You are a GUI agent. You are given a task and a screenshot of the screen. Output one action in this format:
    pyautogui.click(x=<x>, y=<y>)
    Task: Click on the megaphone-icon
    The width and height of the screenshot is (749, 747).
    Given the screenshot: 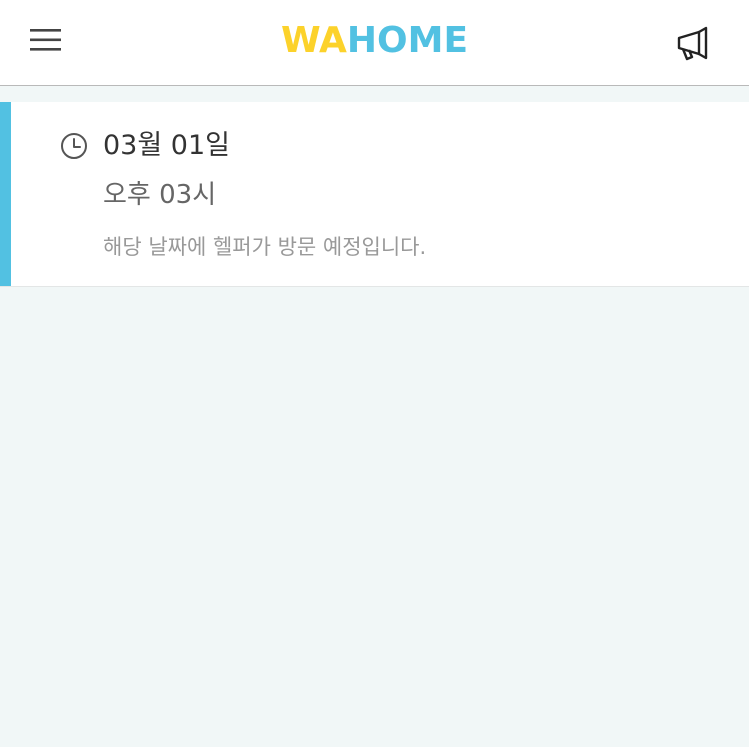 What is the action you would take?
    pyautogui.click(x=692, y=43)
    